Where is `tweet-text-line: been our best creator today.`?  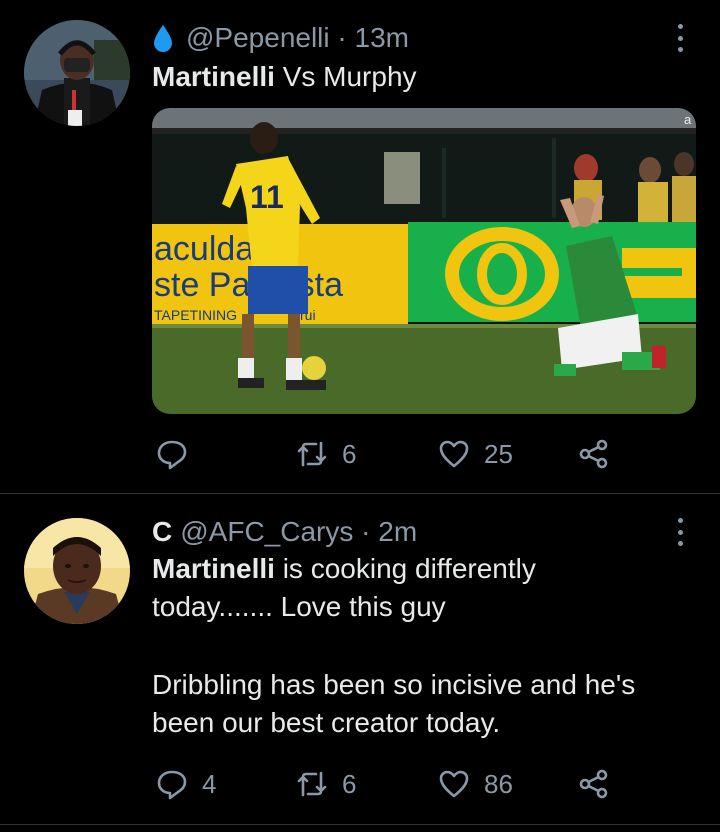 tweet-text-line: been our best creator today. is located at coordinates (326, 722).